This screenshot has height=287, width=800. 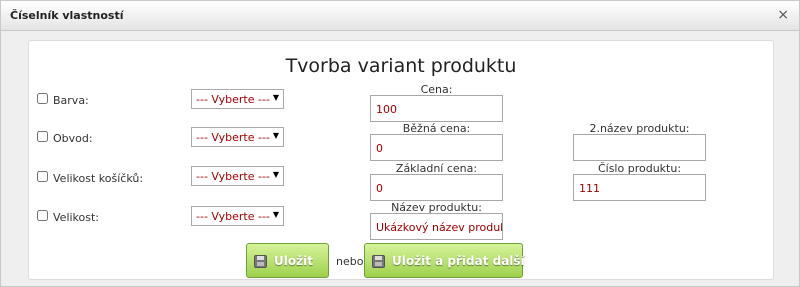 What do you see at coordinates (458, 261) in the screenshot?
I see `save-and-add-button-label: Uložit a přidat další` at bounding box center [458, 261].